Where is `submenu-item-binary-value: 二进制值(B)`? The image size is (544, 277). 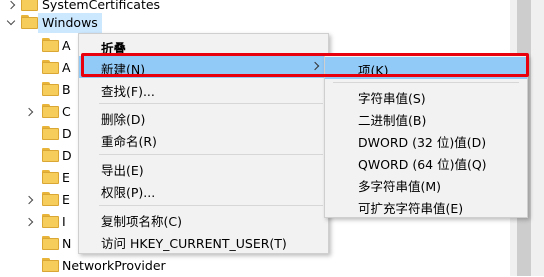
submenu-item-binary-value: 二进制值(B) is located at coordinates (426, 118).